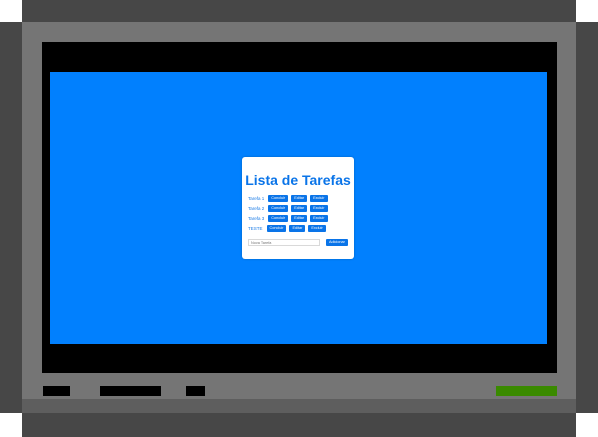 The image size is (598, 437). What do you see at coordinates (284, 242) in the screenshot?
I see `new-task-input` at bounding box center [284, 242].